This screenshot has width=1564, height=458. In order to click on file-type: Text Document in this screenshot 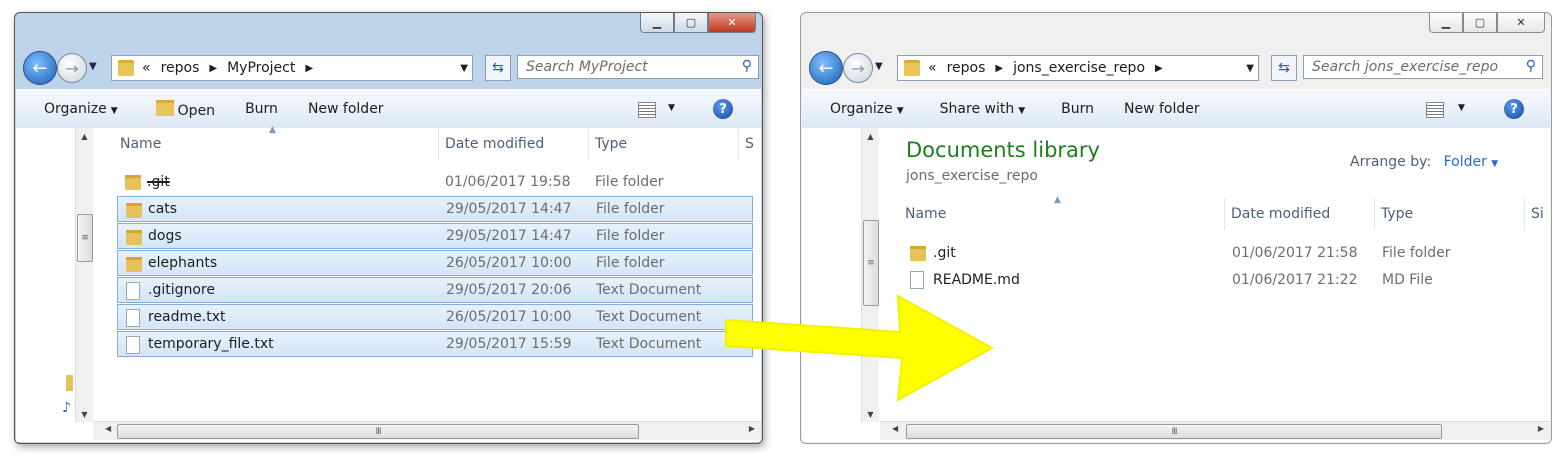, I will do `click(649, 290)`.